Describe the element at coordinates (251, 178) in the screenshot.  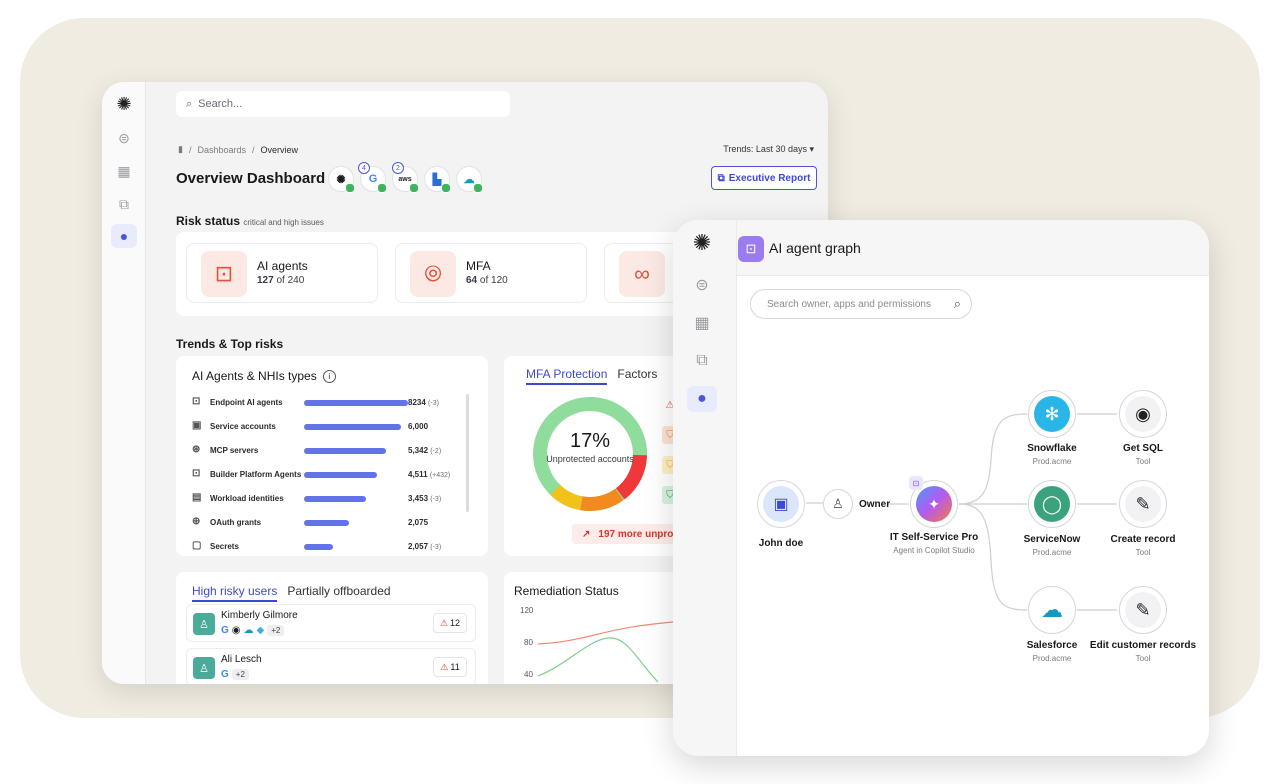
I see `page-title: Overview Dashboard` at that location.